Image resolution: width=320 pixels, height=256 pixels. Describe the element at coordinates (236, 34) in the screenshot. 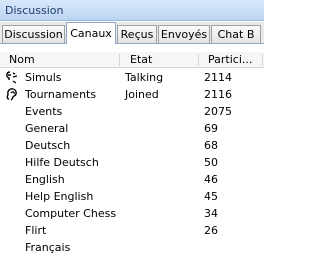

I see `tab-chat-b: Chat B` at that location.